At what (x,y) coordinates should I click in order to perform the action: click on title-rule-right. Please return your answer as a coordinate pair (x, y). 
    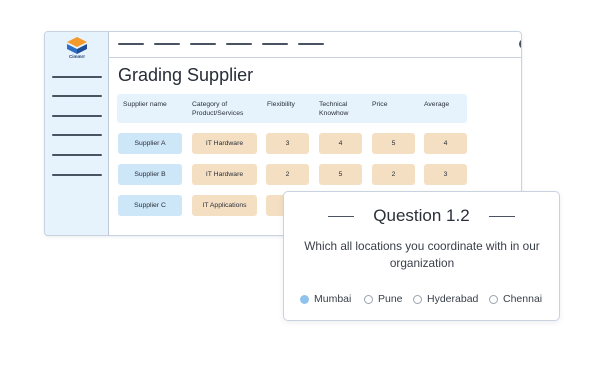
    Looking at the image, I should click on (502, 216).